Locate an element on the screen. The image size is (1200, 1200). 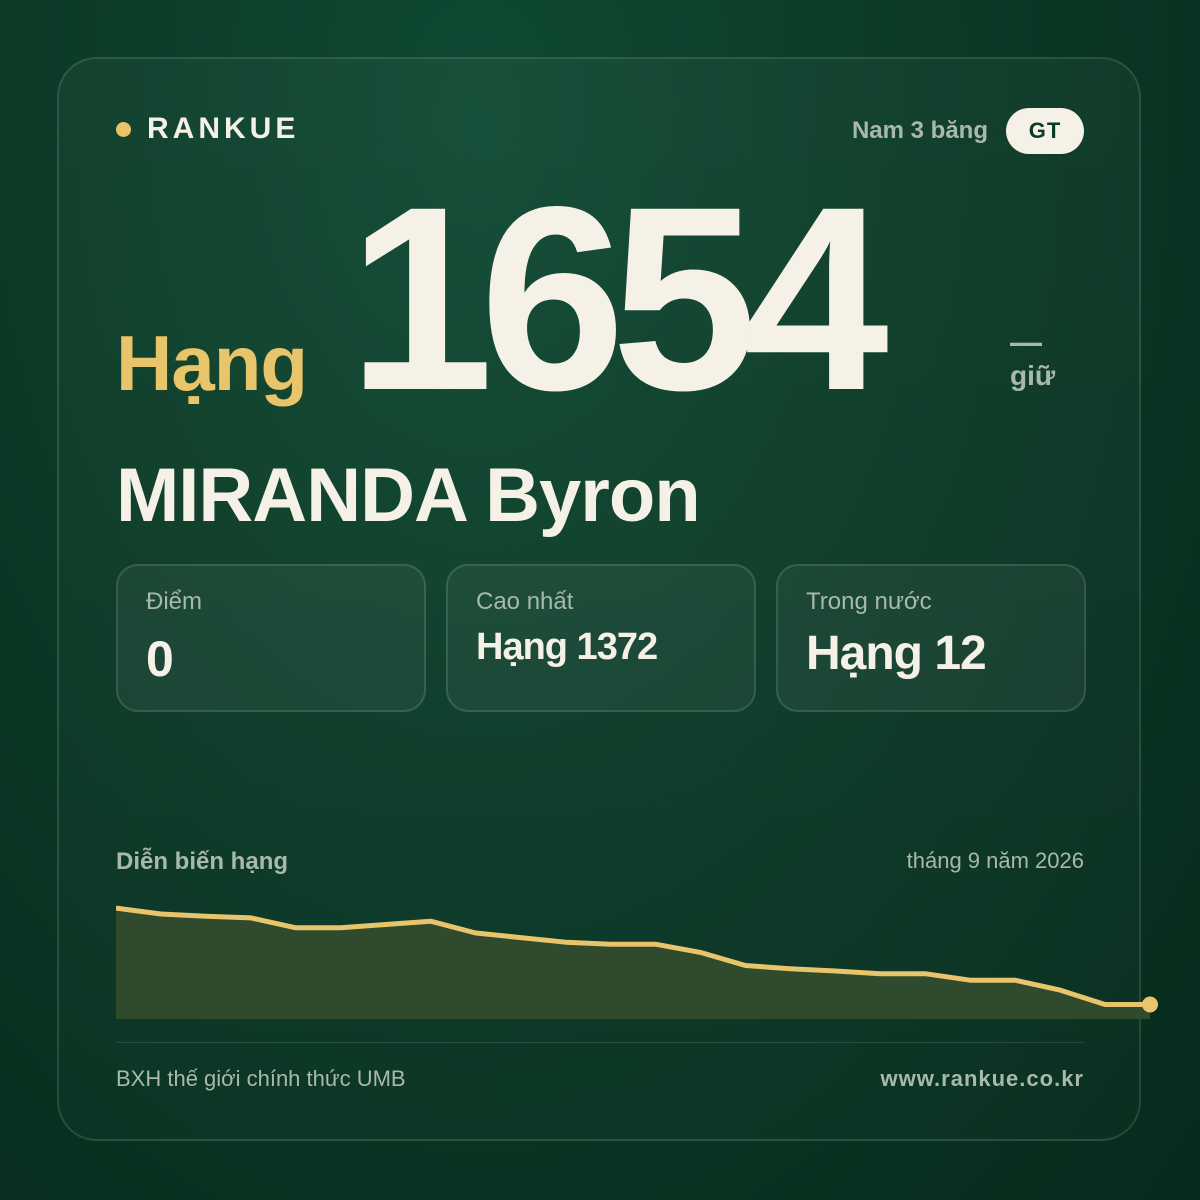
trend-dash-icon: — is located at coordinates (1026, 342).